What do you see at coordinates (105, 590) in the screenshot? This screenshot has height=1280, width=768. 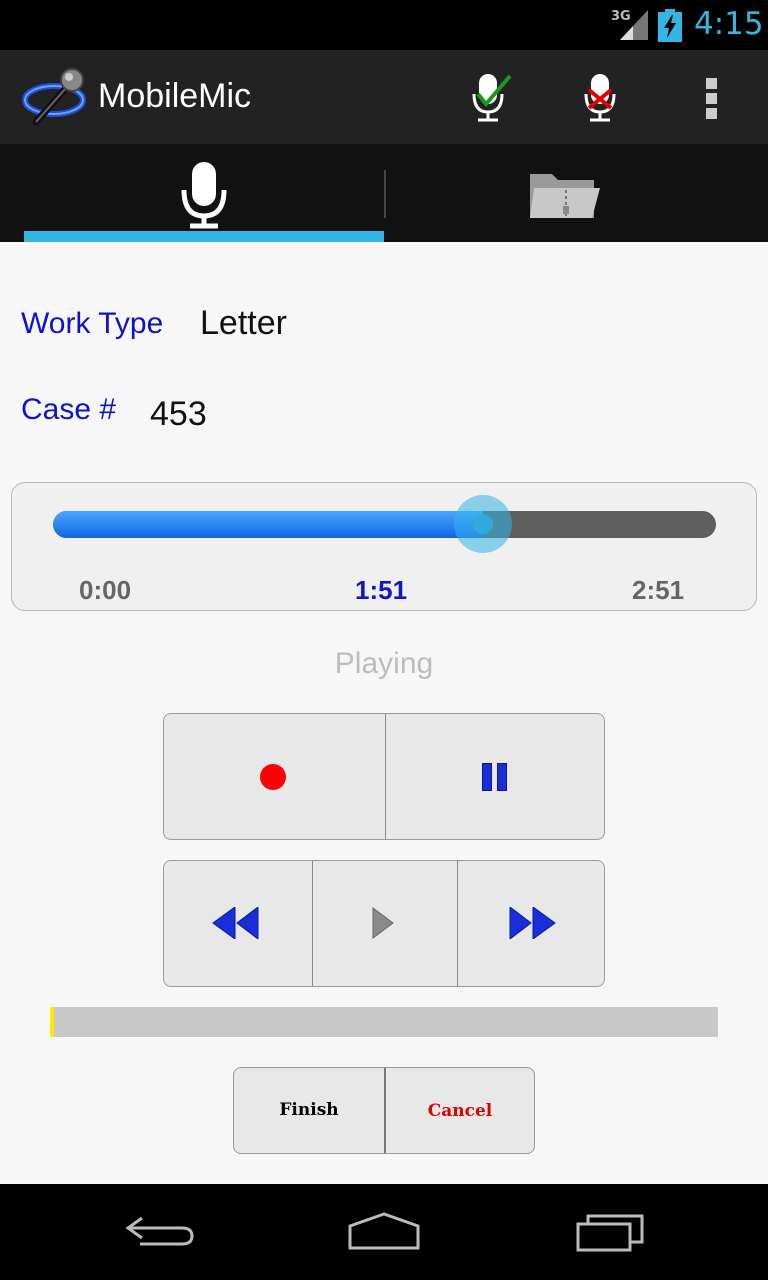 I see `time-start: 0:00` at bounding box center [105, 590].